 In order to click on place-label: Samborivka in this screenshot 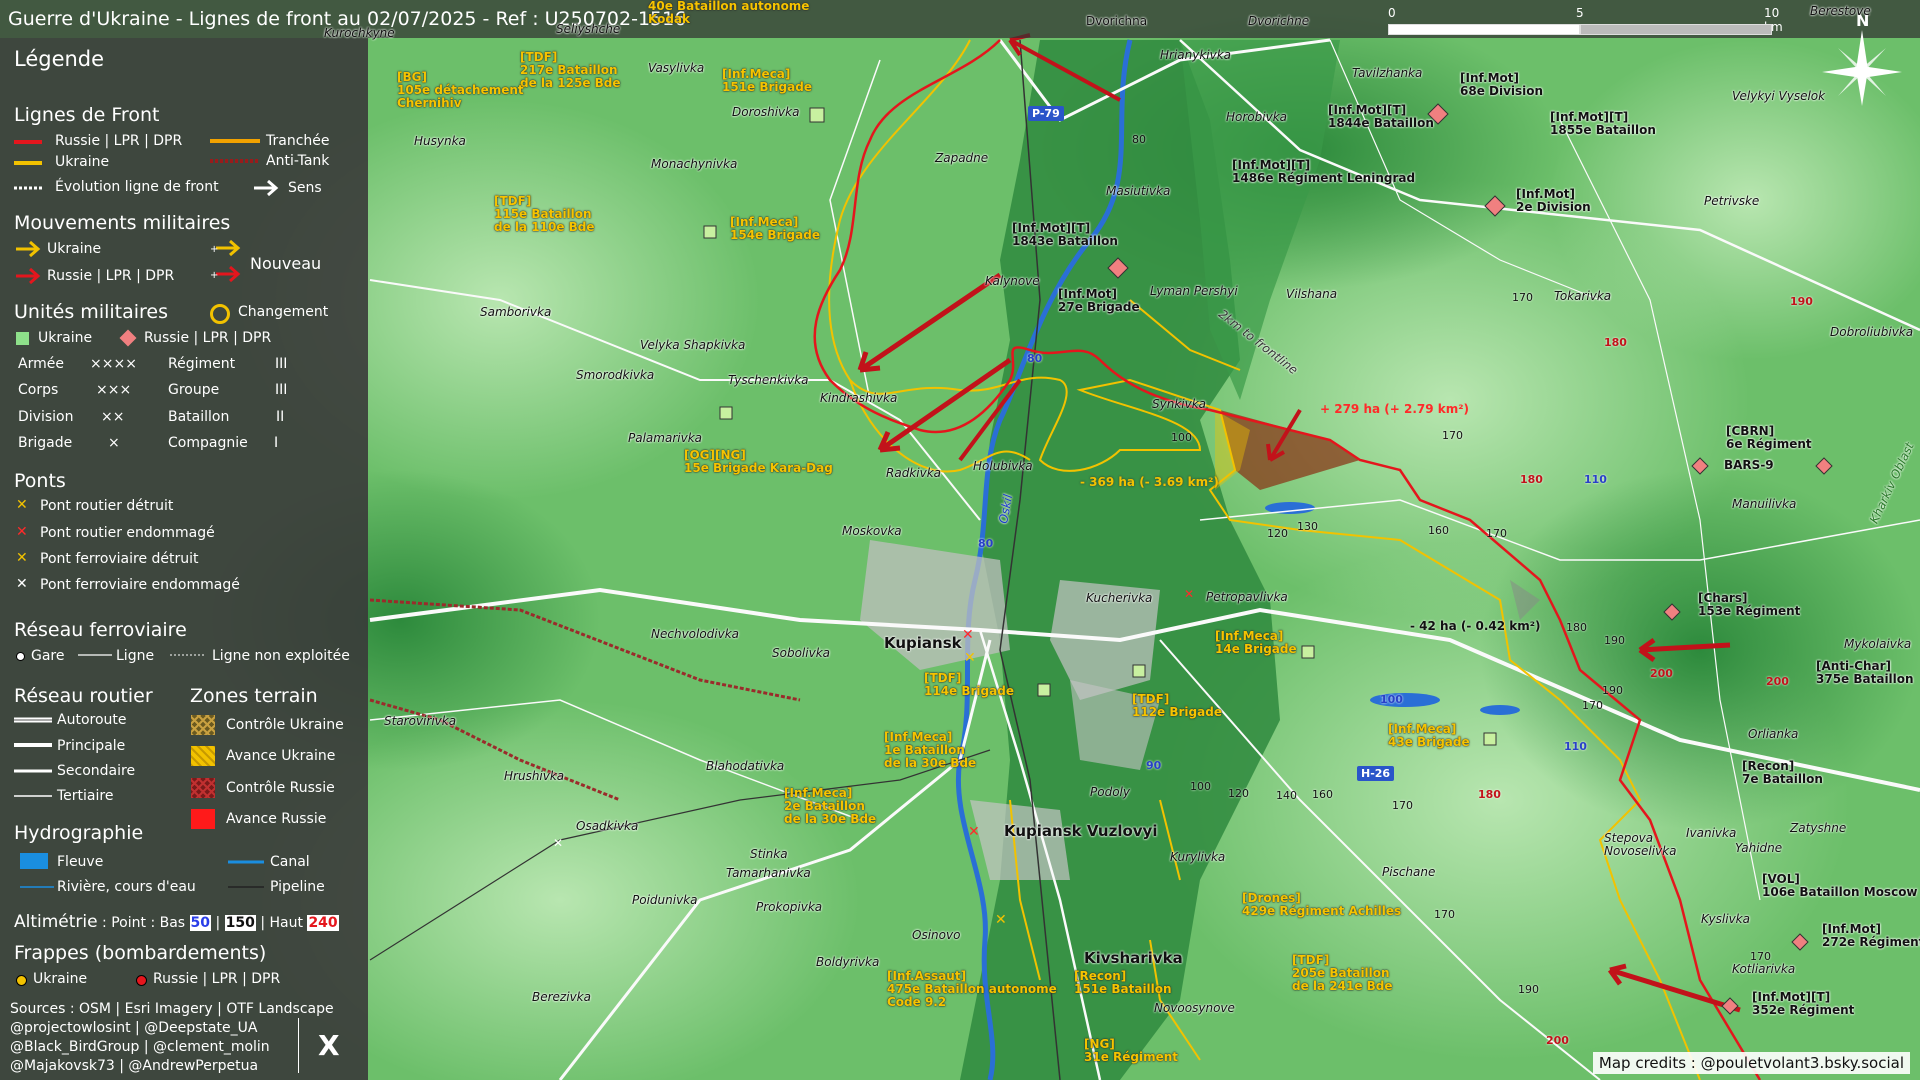, I will do `click(516, 312)`.